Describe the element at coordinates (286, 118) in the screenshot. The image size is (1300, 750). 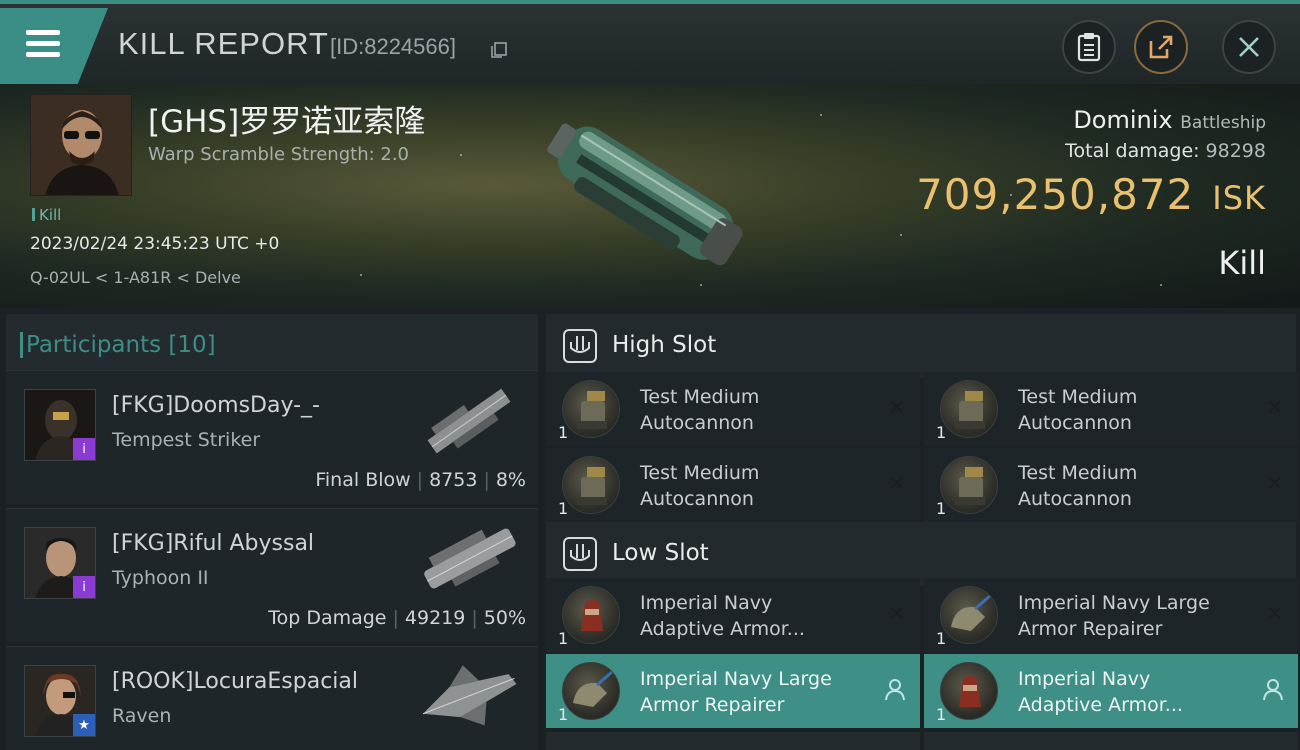
I see `victim-name: [GHS]罗罗诺亚索隆` at that location.